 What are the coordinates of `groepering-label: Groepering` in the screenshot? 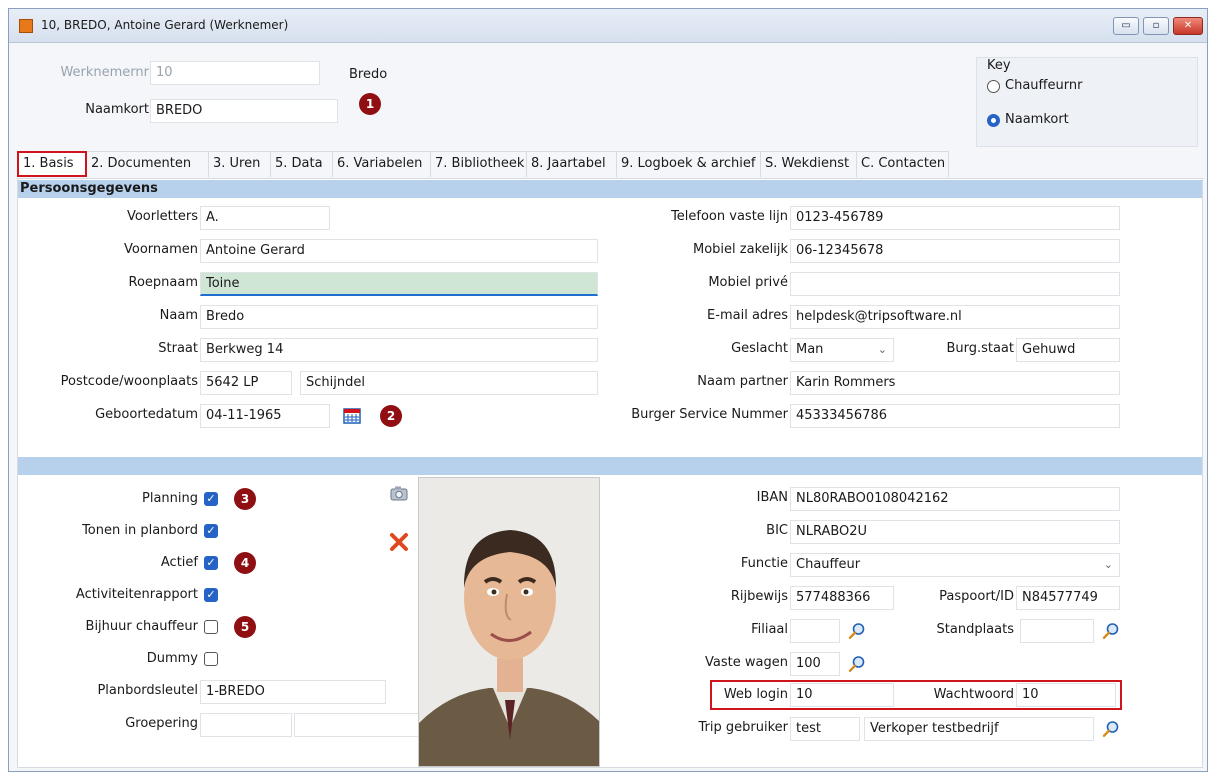 It's located at (161, 723).